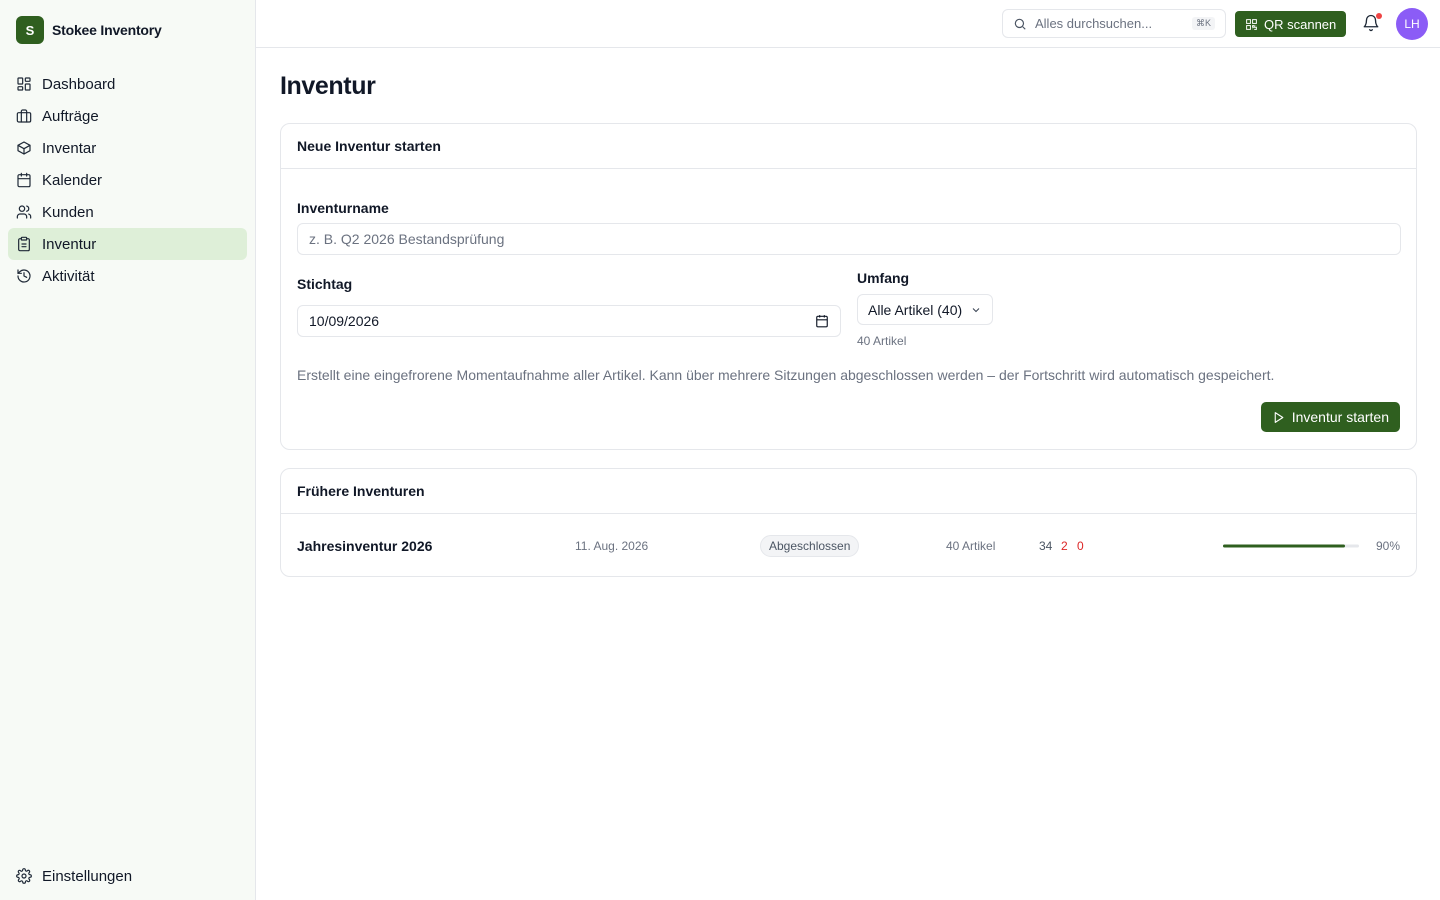  I want to click on sidebar-footer: Einstellungen, so click(127, 876).